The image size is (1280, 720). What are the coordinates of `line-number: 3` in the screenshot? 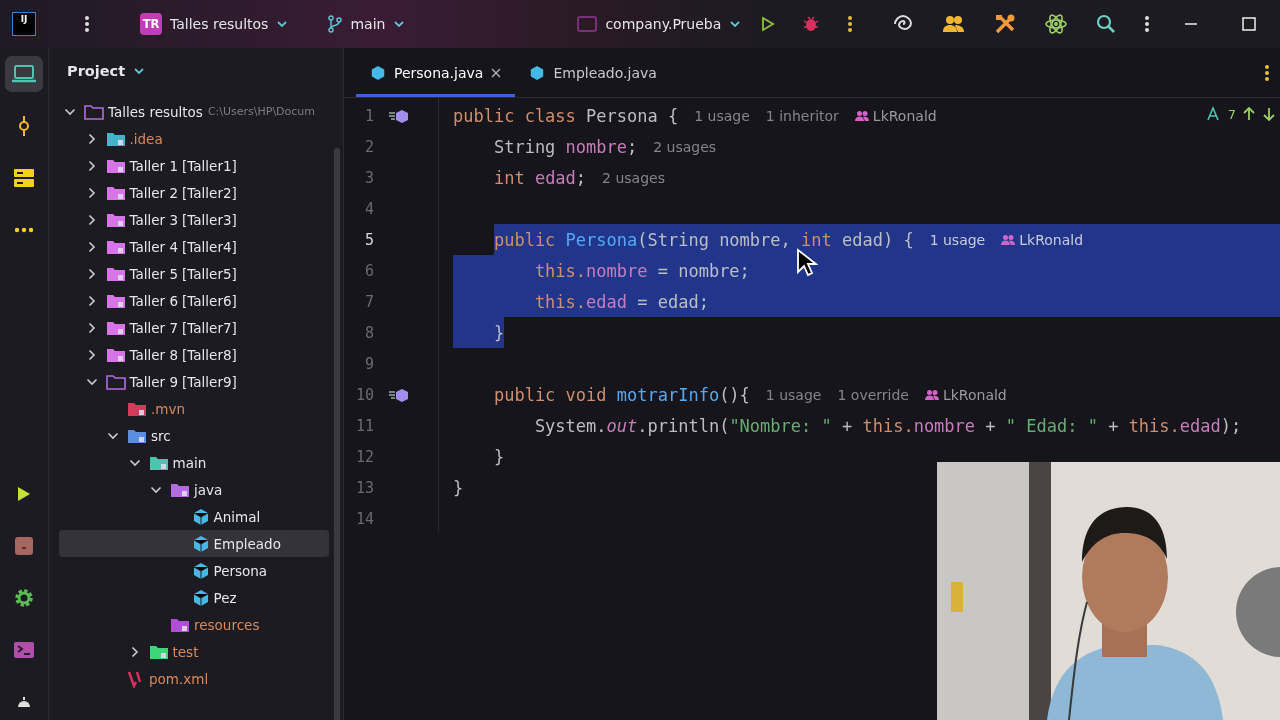 It's located at (368, 177).